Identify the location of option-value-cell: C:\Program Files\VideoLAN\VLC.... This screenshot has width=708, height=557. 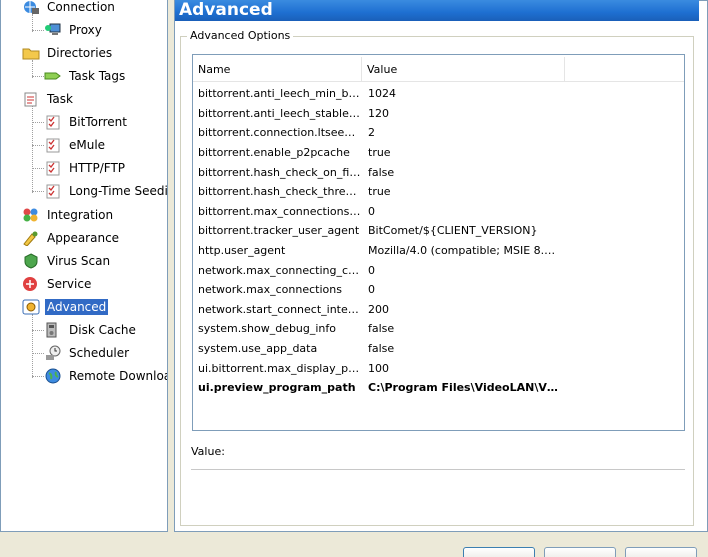
(465, 388).